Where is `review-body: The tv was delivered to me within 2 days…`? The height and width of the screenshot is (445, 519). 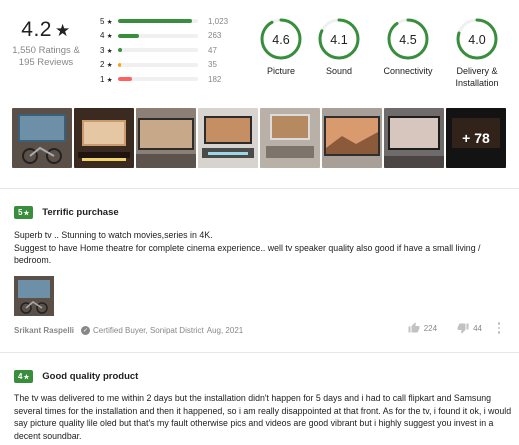
review-body: The tv was delivered to me within 2 days… is located at coordinates (263, 417).